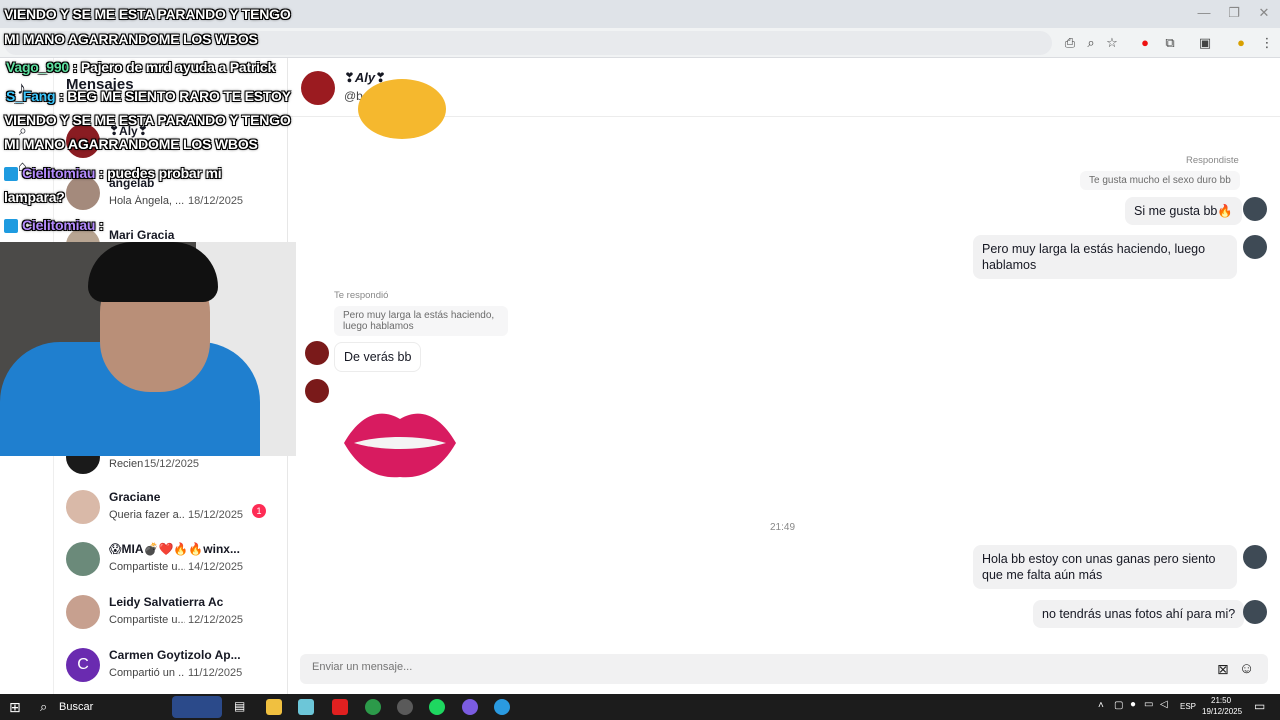  I want to click on emoji-sticker, so click(402, 109).